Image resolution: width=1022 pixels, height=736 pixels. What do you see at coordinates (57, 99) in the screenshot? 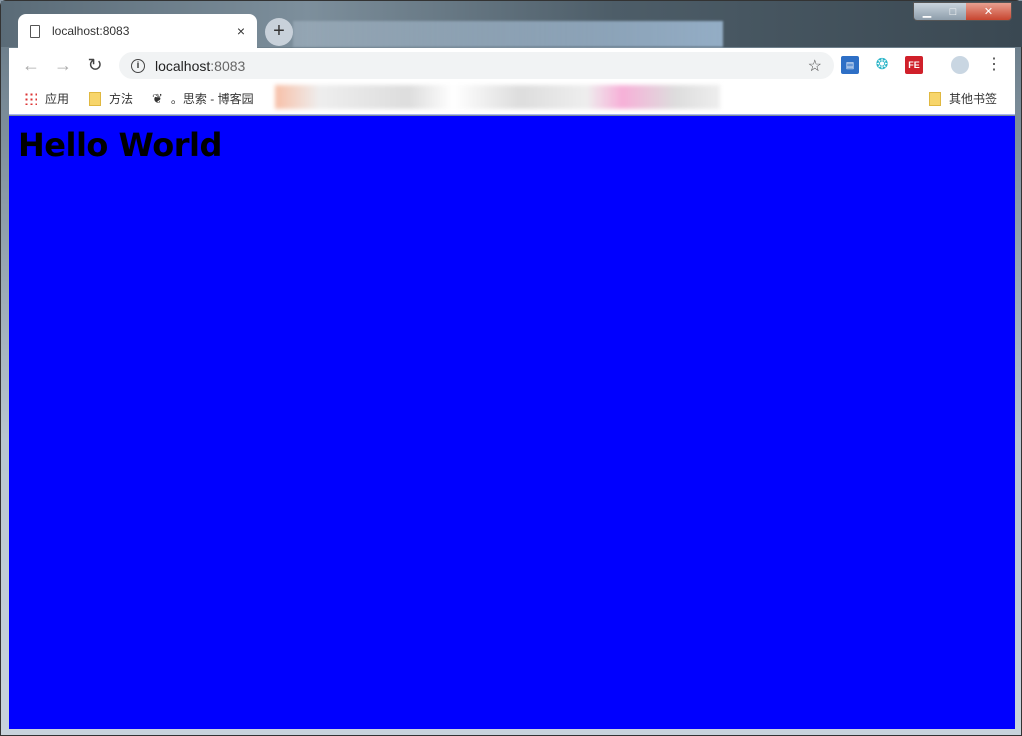
I see `bookmark-label: 应用` at bounding box center [57, 99].